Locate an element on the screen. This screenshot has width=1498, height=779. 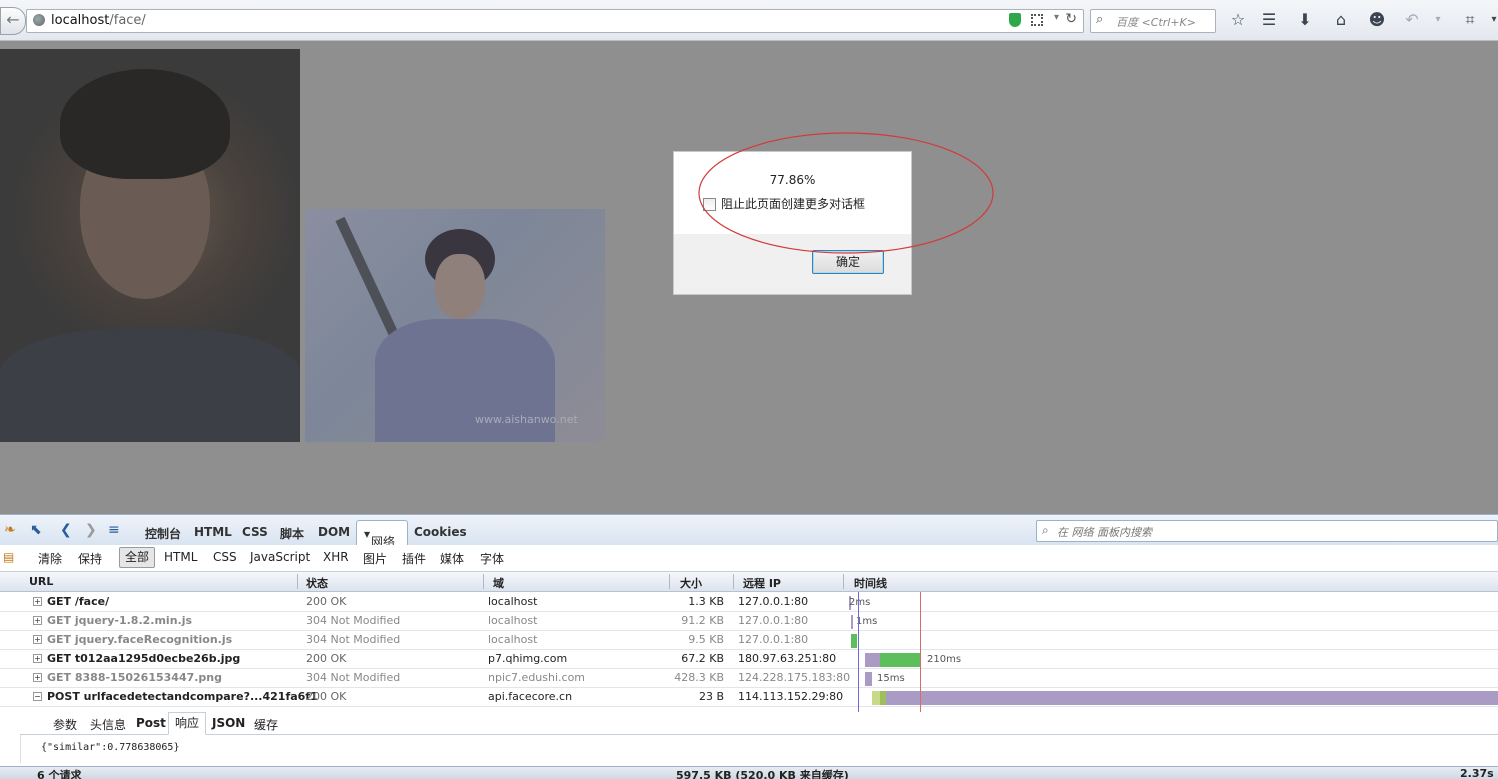
dialog-message: 77.86% is located at coordinates (792, 180).